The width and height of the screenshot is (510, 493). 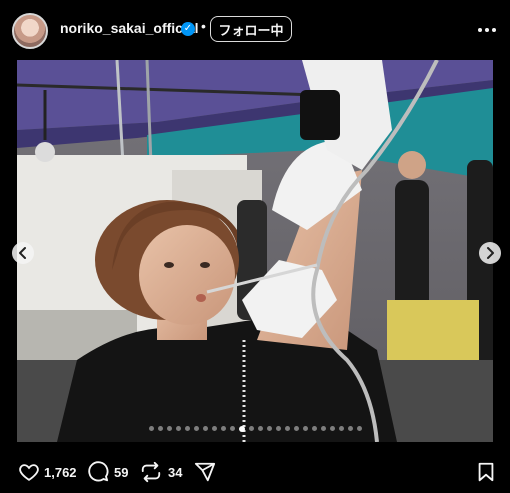 I want to click on carousel-prev-button, so click(x=23, y=253).